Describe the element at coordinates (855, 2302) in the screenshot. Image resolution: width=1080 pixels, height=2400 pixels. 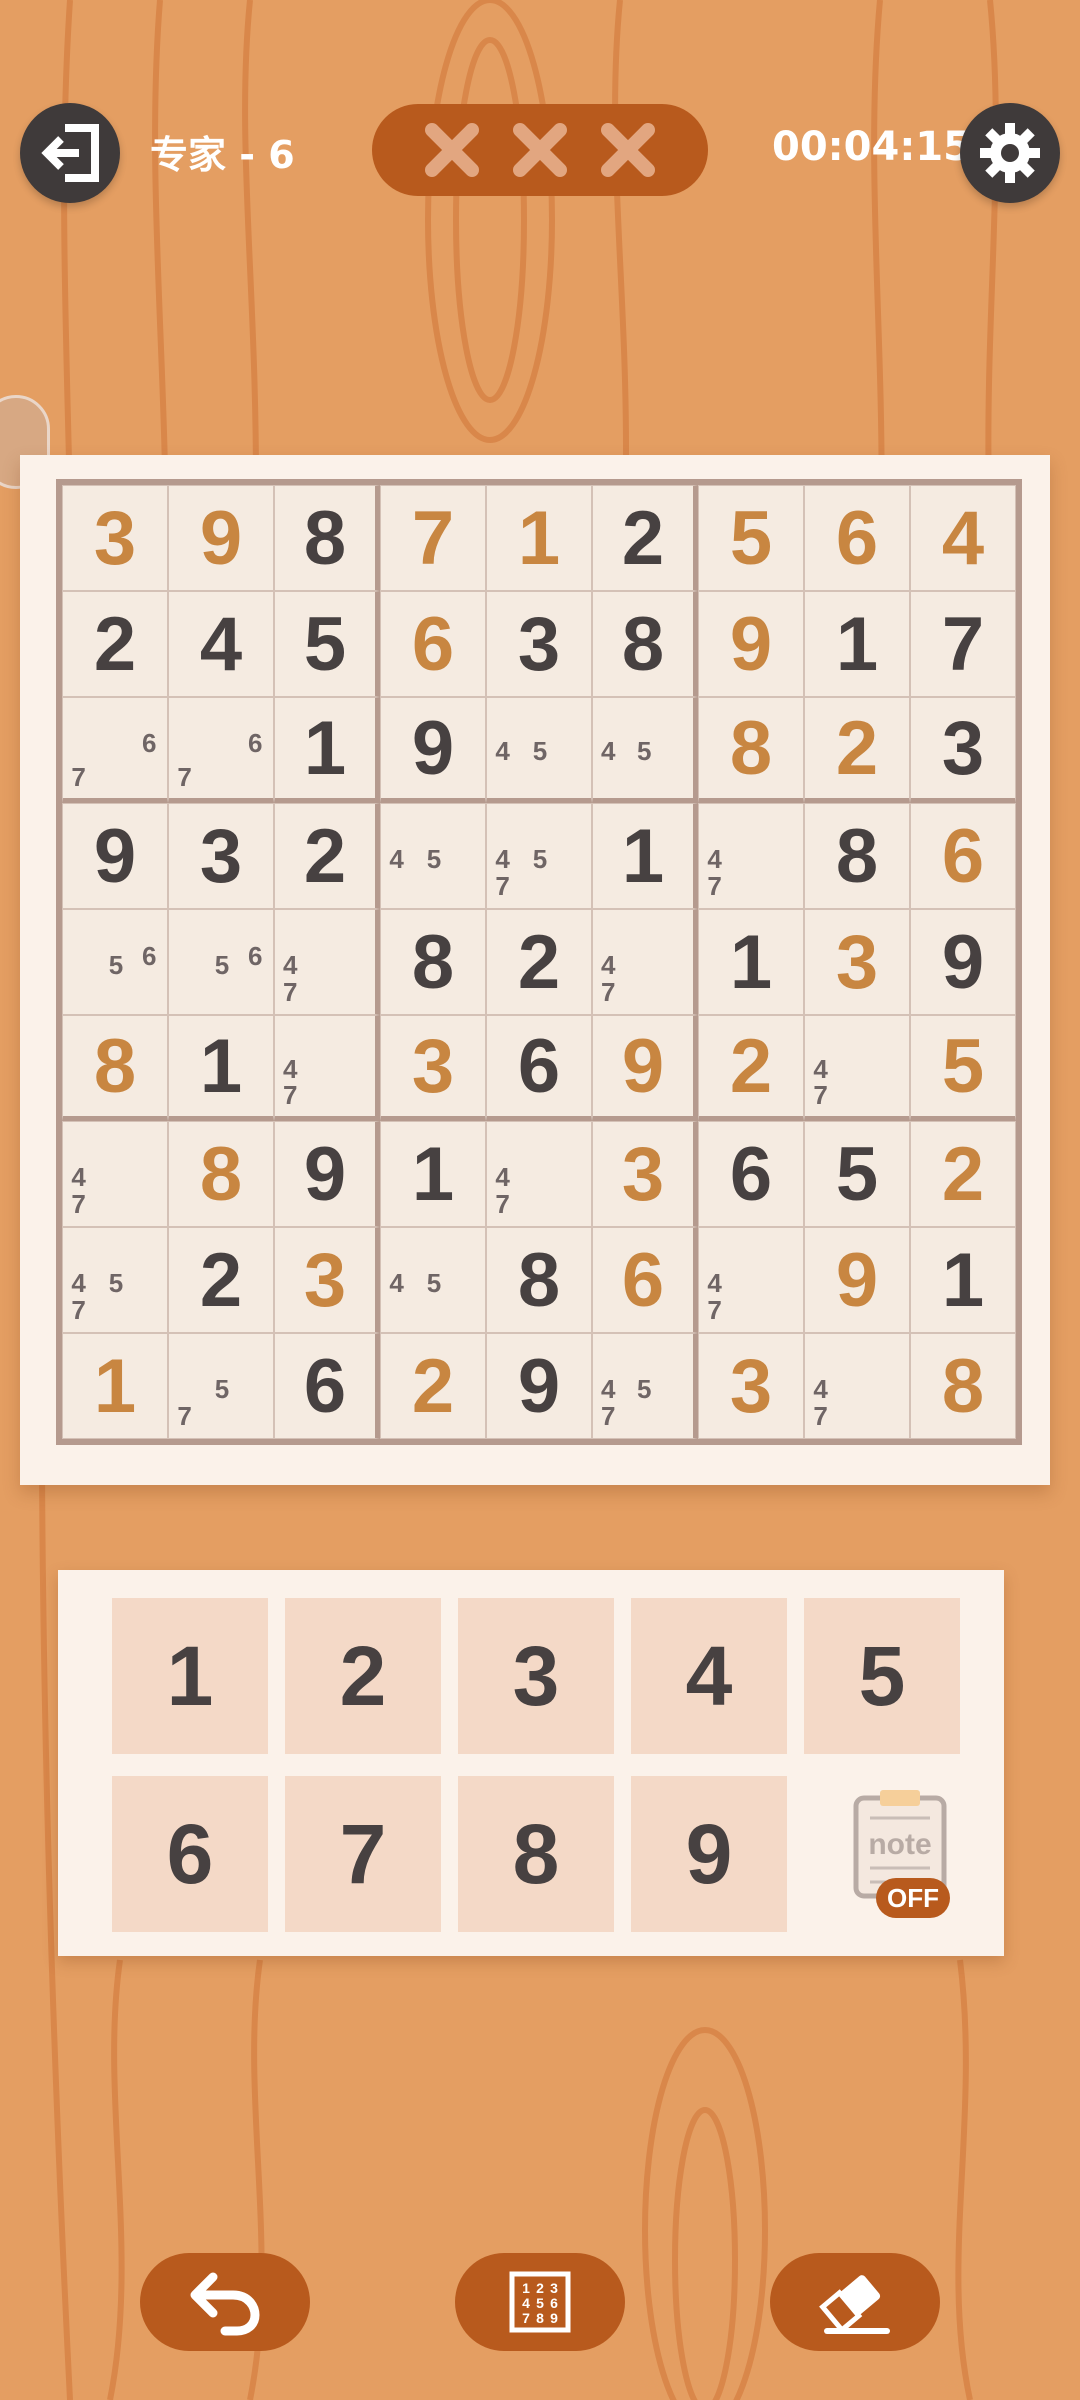
I see `erase-button` at that location.